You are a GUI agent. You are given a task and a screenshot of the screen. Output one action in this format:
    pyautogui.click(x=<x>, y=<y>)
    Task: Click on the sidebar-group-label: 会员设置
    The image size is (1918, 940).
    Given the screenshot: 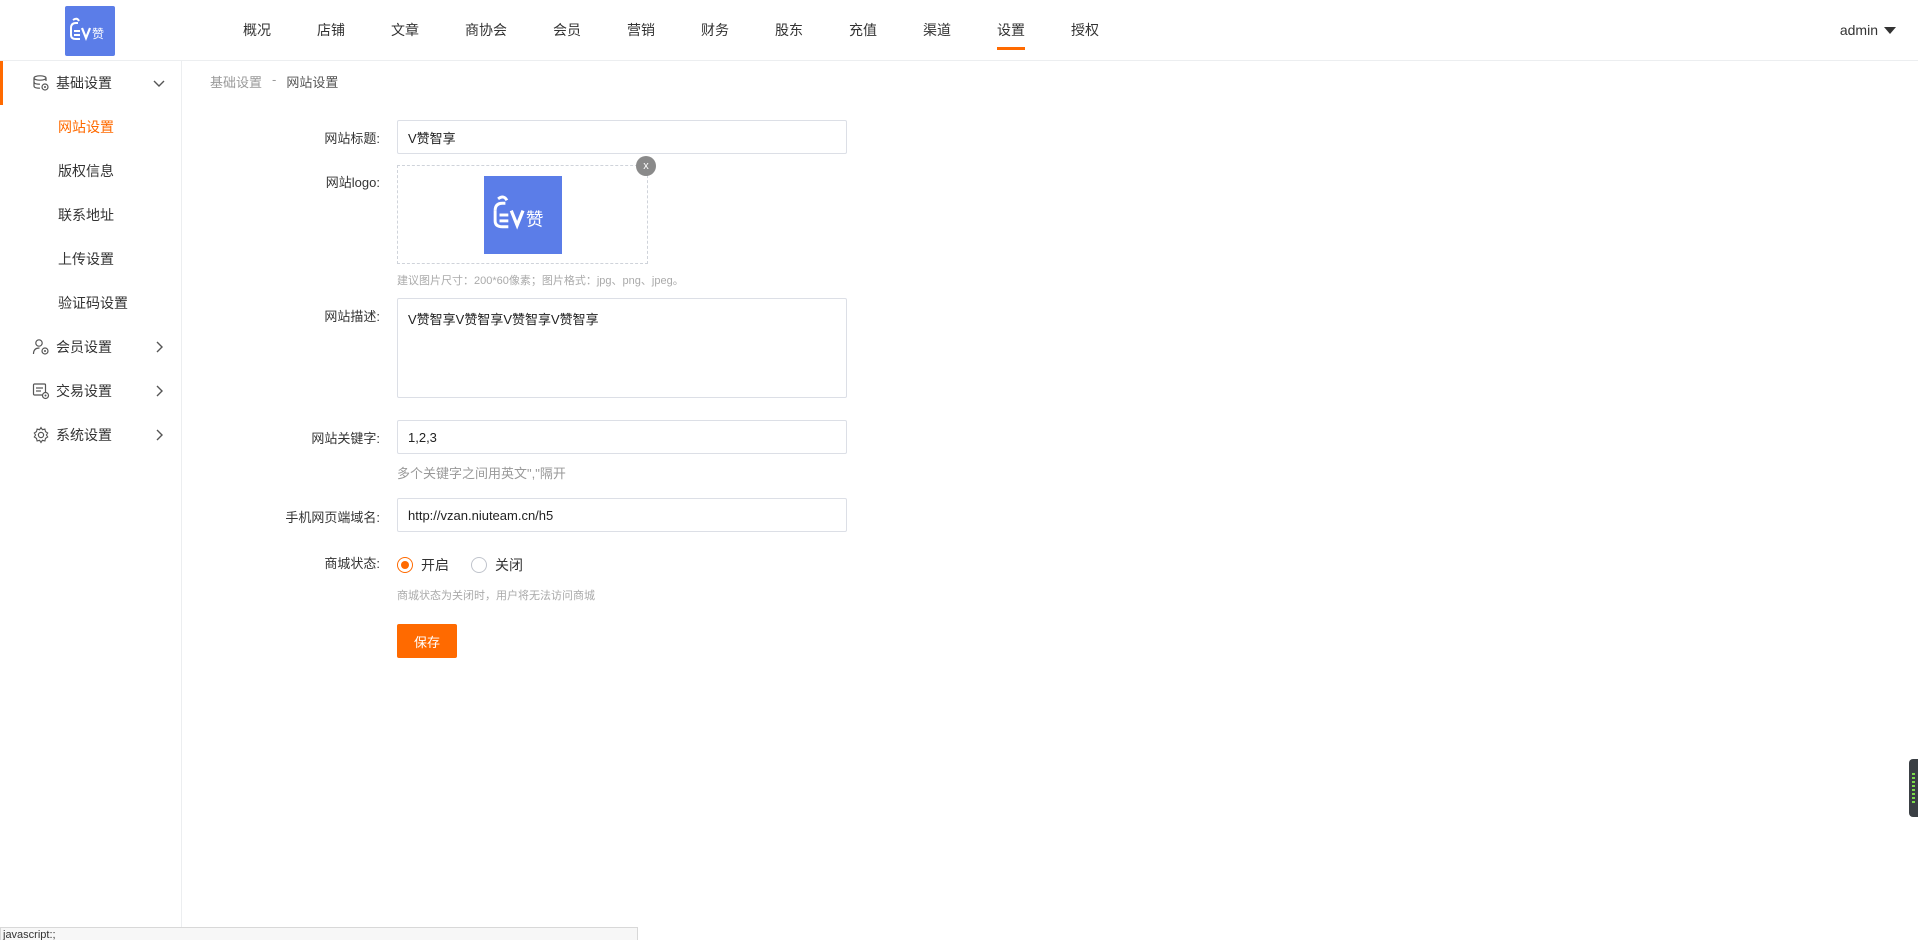 What is the action you would take?
    pyautogui.click(x=84, y=347)
    